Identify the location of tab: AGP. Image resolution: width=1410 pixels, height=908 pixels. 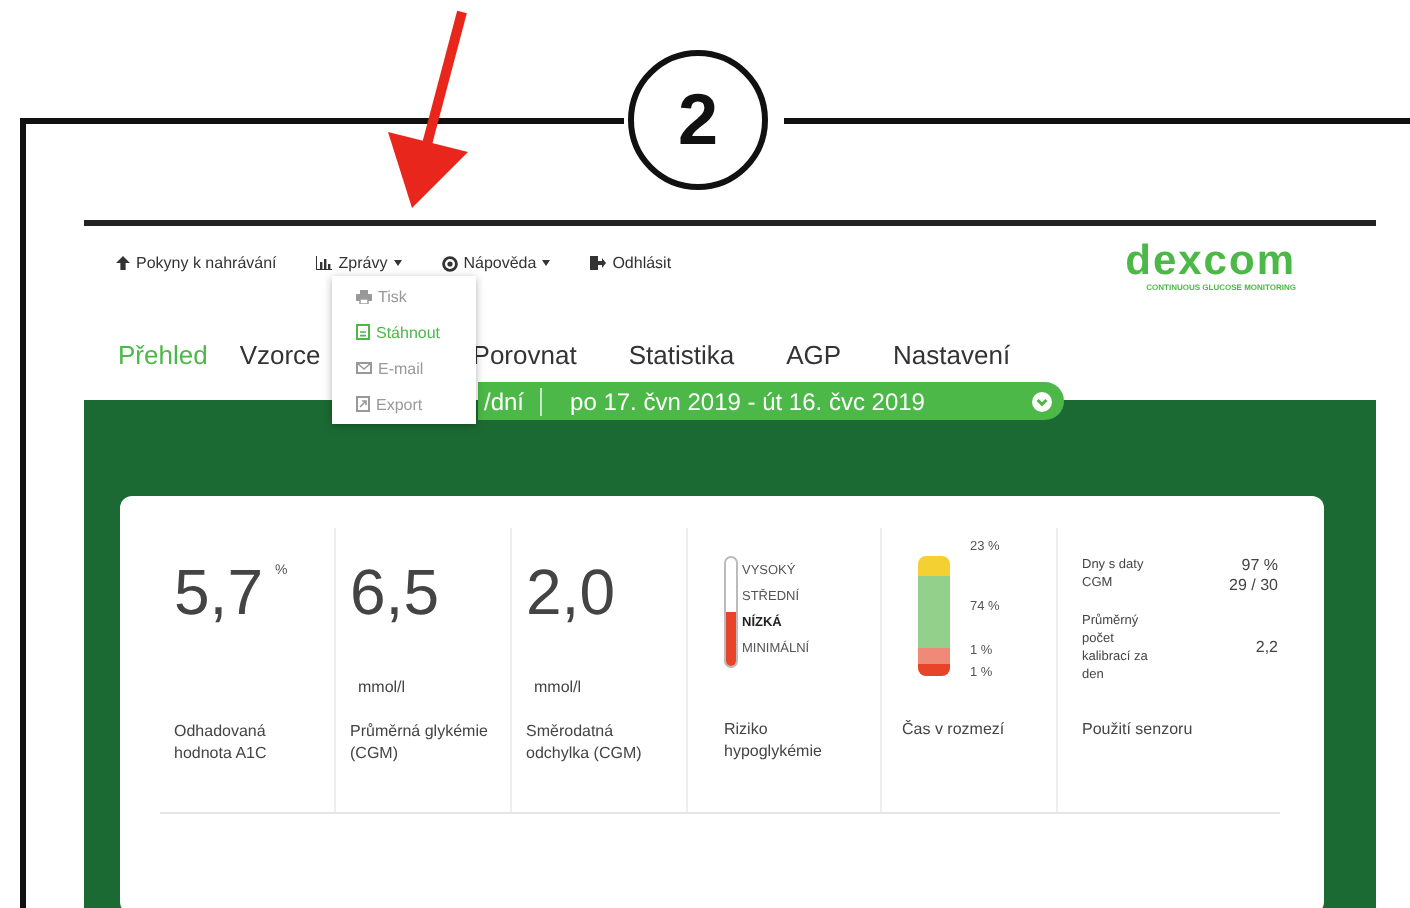
(814, 355).